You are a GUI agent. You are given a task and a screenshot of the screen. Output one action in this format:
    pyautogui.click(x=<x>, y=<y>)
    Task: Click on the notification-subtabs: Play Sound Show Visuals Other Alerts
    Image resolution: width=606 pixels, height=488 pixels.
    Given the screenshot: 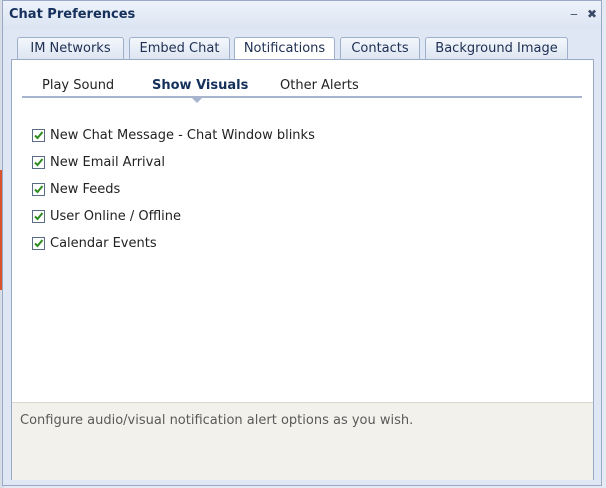 What is the action you would take?
    pyautogui.click(x=302, y=87)
    